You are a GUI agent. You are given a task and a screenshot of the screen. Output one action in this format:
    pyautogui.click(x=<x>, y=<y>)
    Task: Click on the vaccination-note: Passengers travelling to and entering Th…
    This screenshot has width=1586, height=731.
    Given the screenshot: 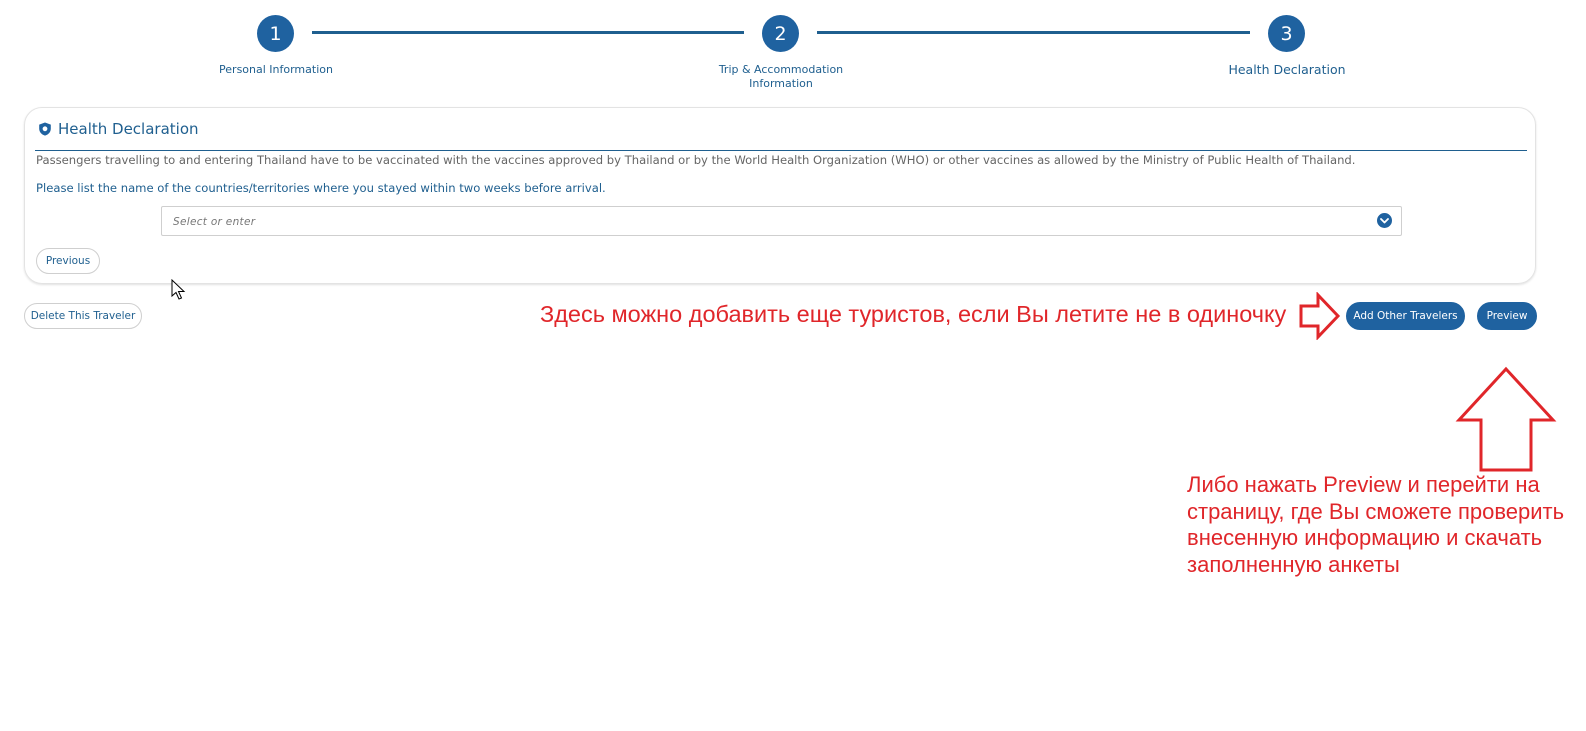 What is the action you would take?
    pyautogui.click(x=696, y=160)
    